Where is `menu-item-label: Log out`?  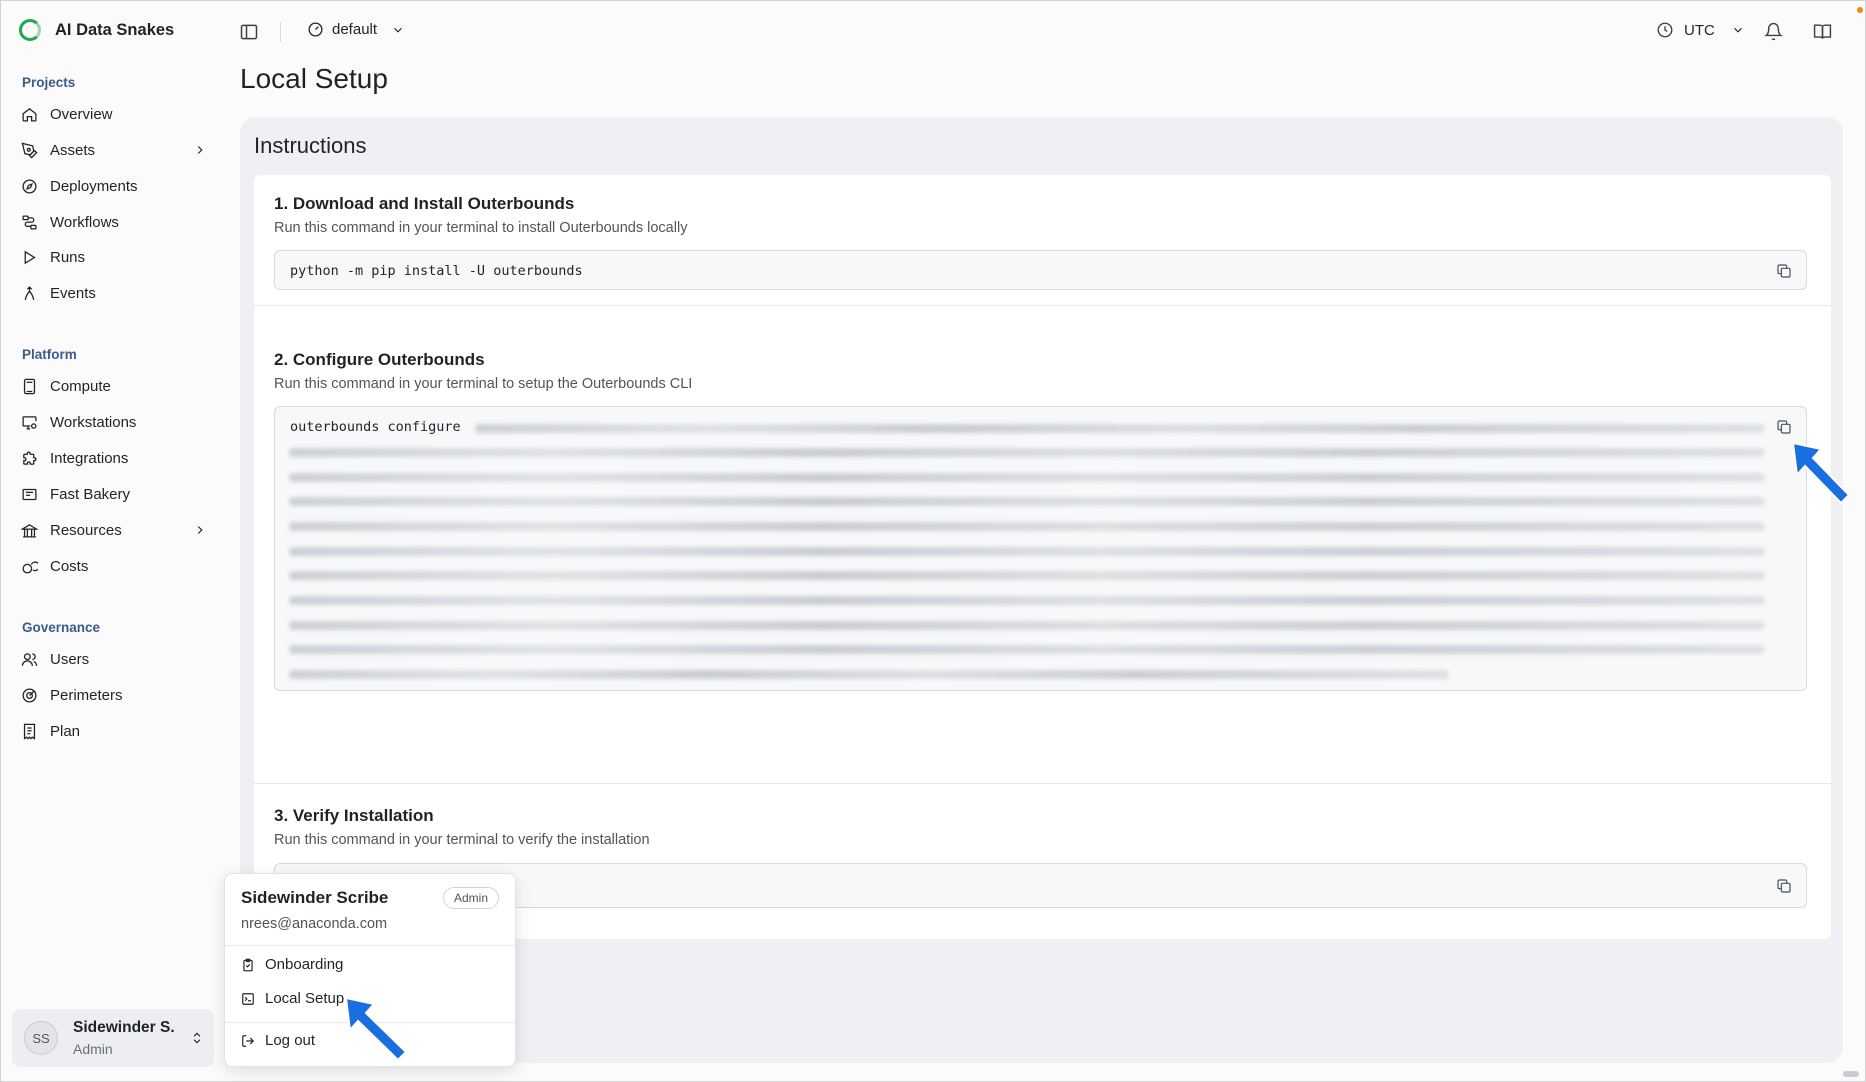
menu-item-label: Log out is located at coordinates (290, 1040).